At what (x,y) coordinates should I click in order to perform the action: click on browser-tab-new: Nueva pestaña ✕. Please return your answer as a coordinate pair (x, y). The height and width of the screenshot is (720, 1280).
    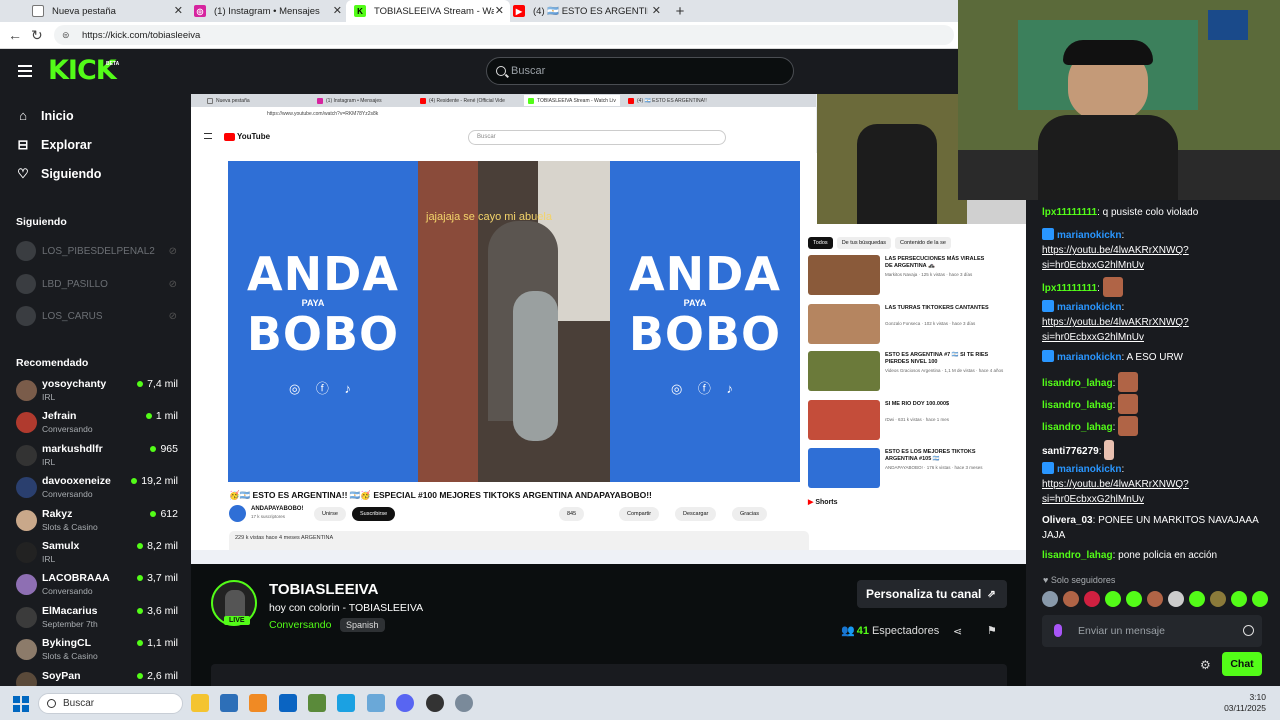
    Looking at the image, I should click on (106, 11).